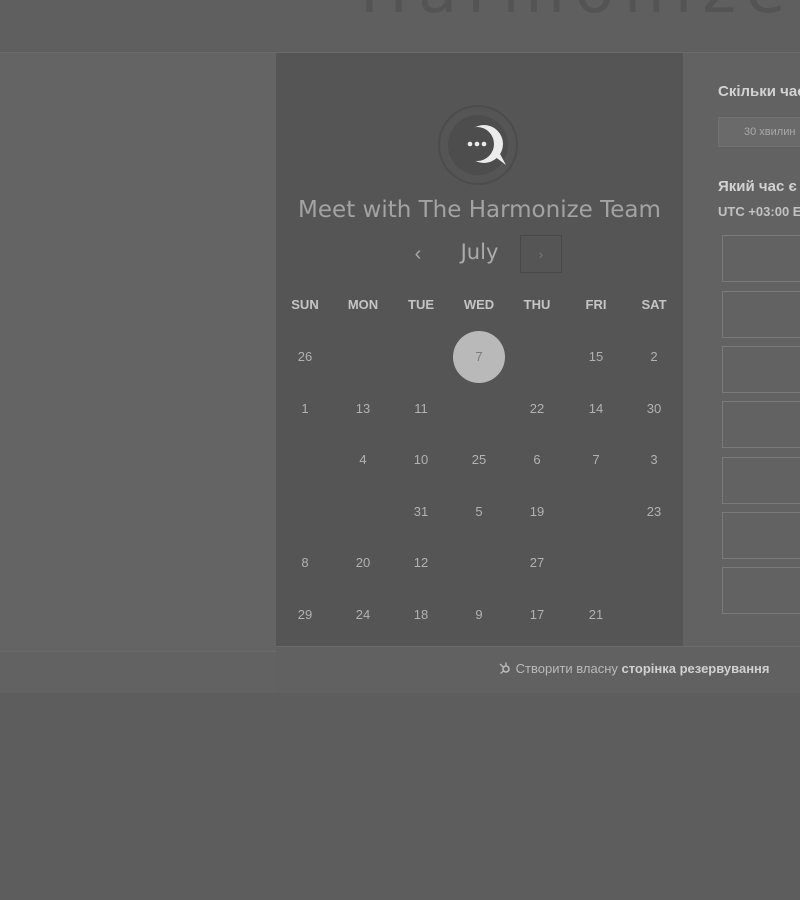  Describe the element at coordinates (363, 615) in the screenshot. I see `calendar-day: 24` at that location.